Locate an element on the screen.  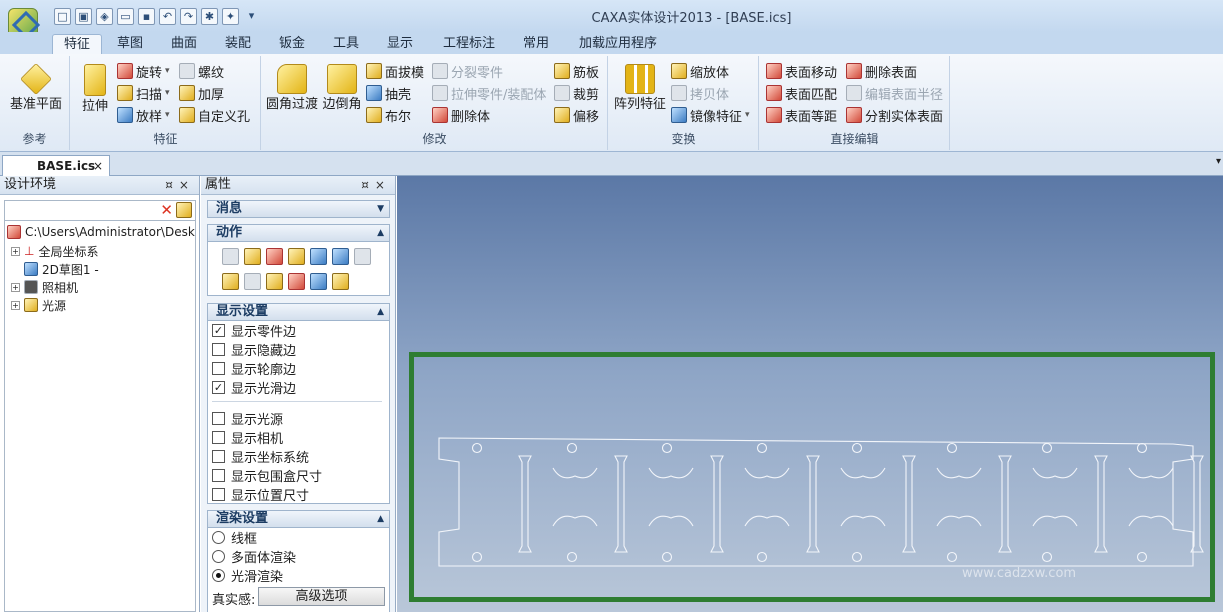
revolve-action-icon is located at coordinates (274, 256).